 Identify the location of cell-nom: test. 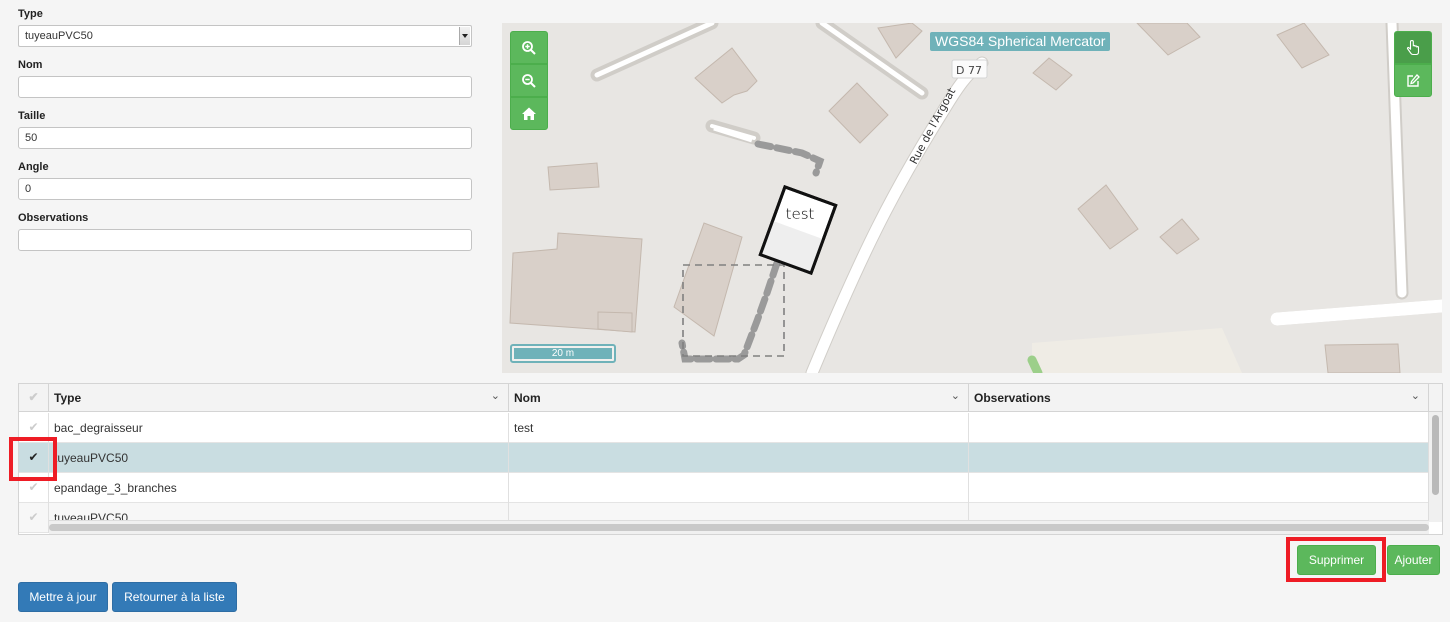
(739, 428).